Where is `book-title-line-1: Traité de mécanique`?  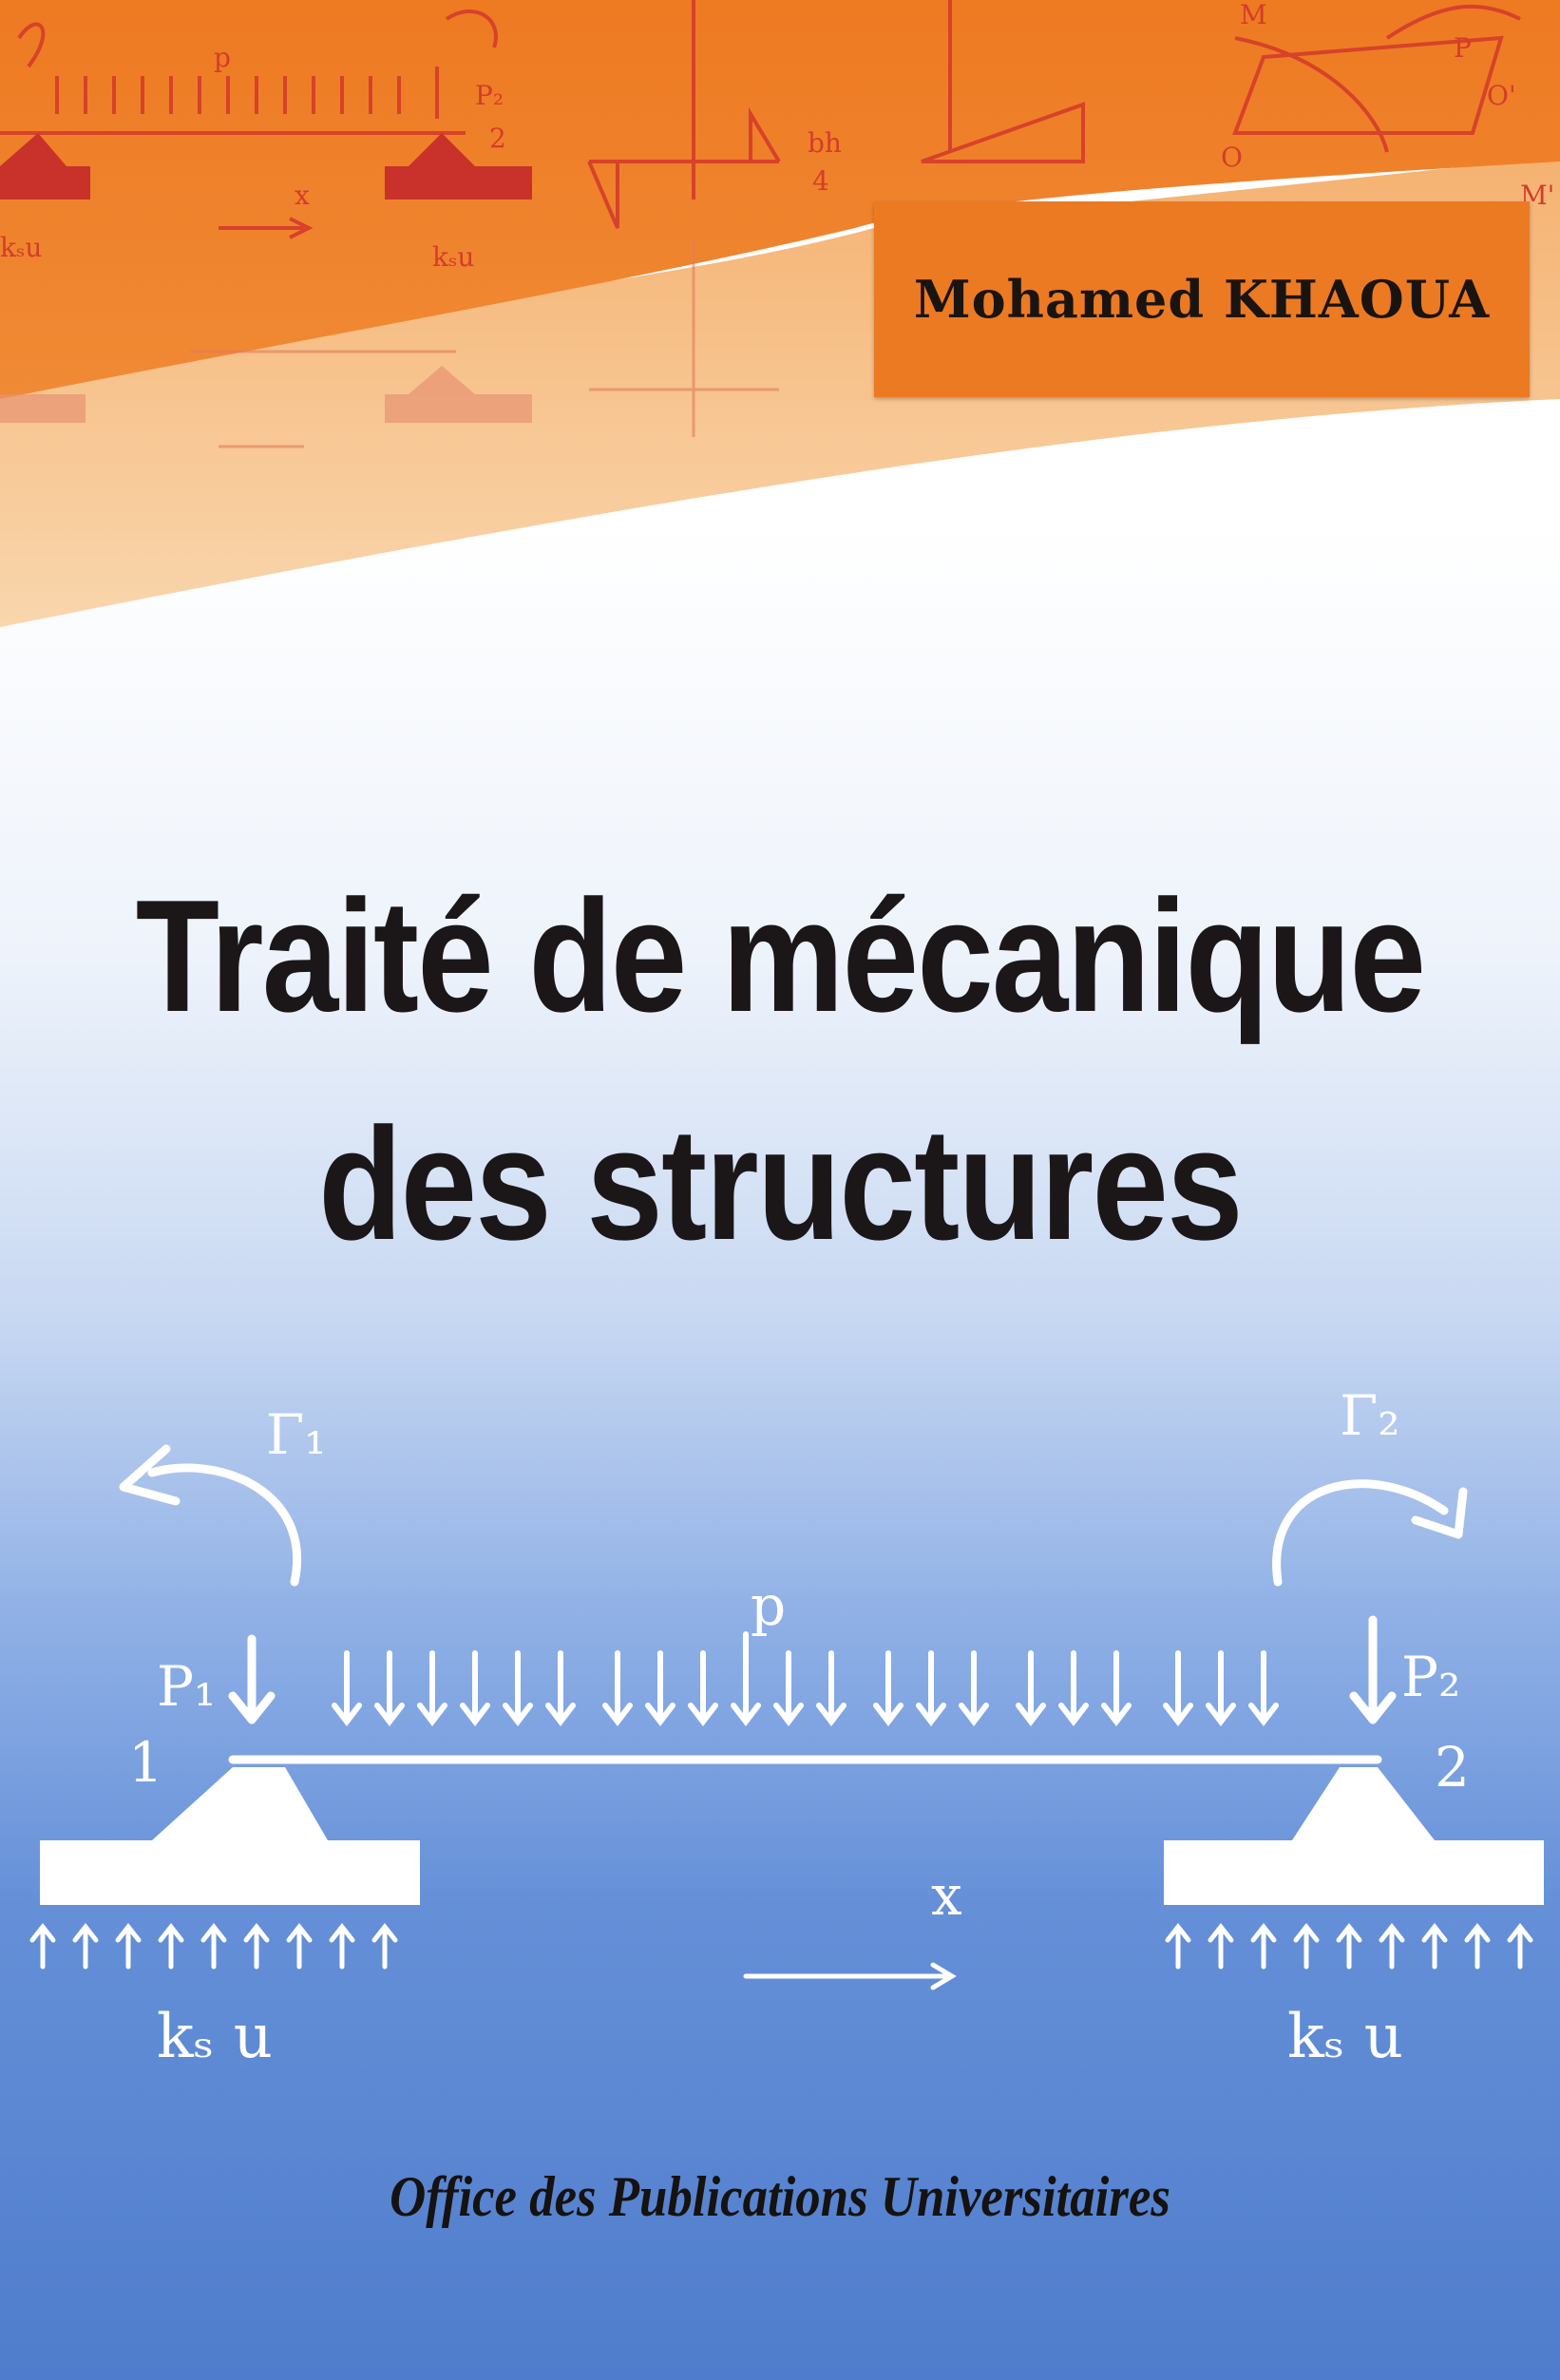 book-title-line-1: Traité de mécanique is located at coordinates (780, 956).